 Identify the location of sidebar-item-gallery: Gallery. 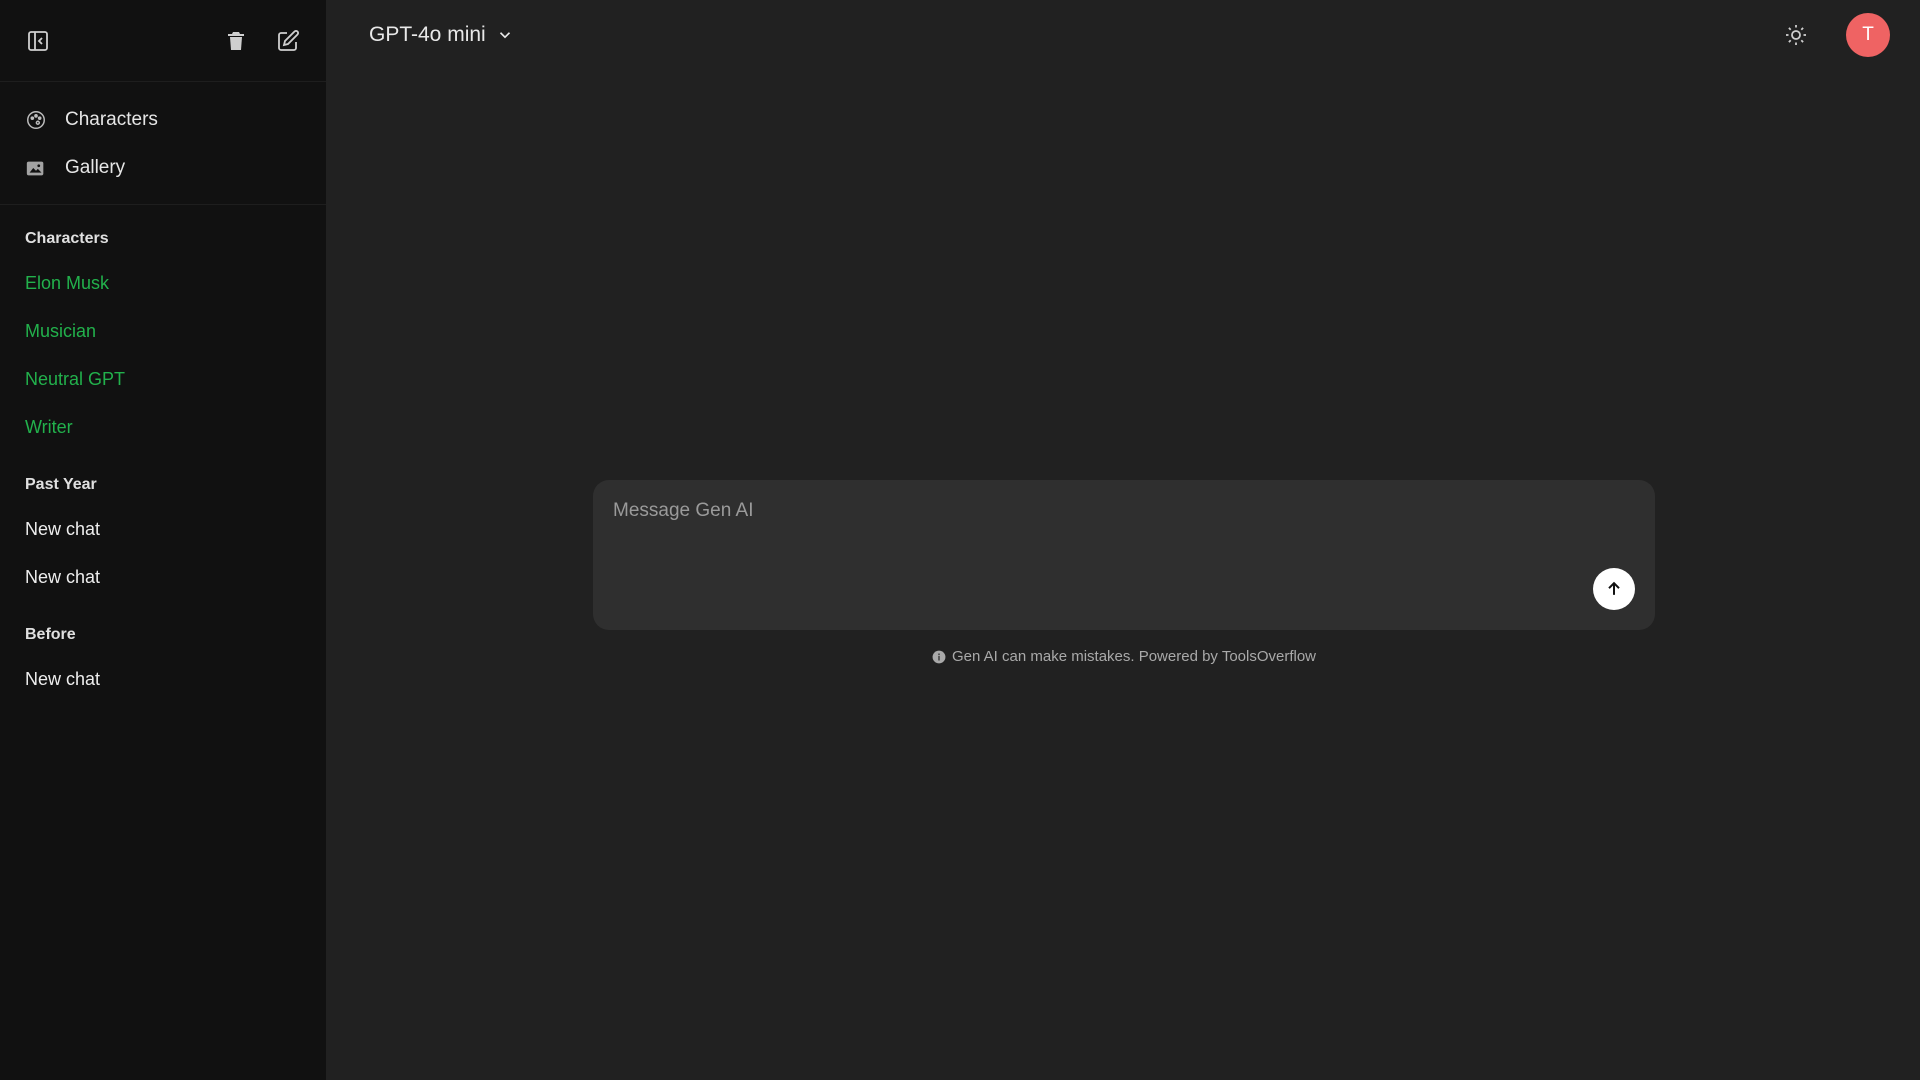
(163, 168).